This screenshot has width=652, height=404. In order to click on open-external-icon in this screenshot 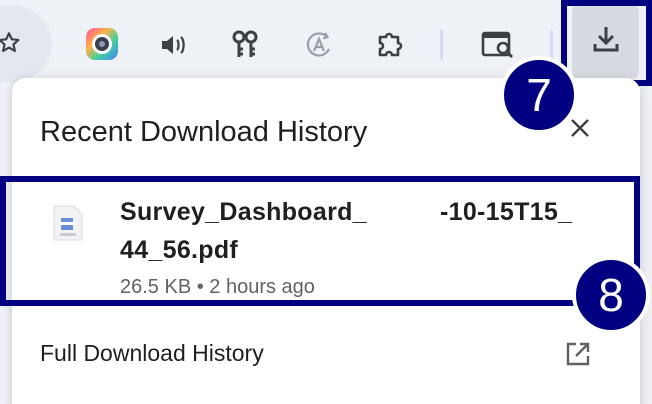, I will do `click(578, 354)`.